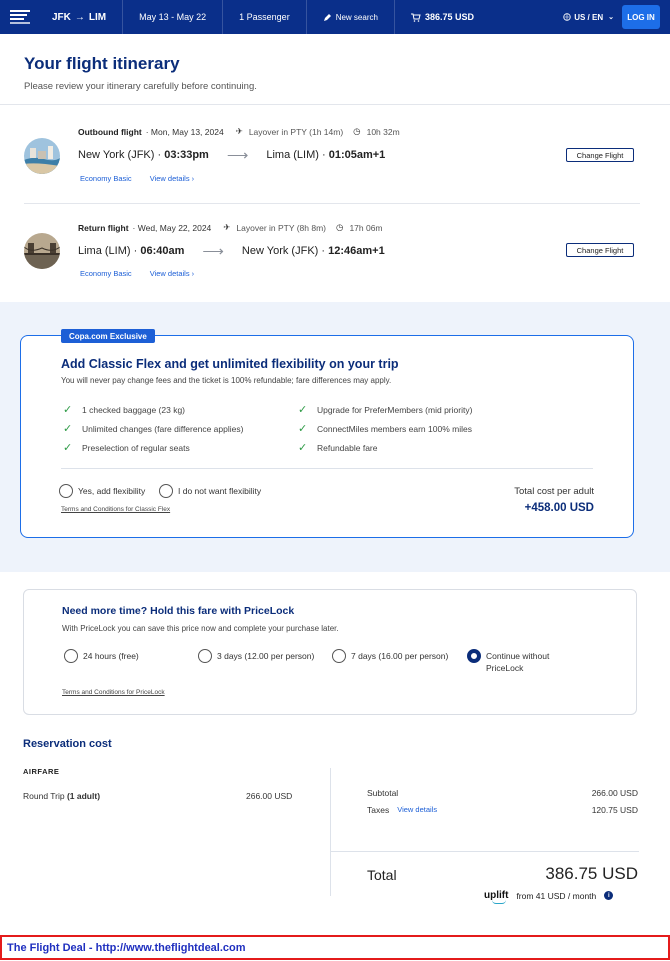  What do you see at coordinates (385, 429) in the screenshot?
I see `benefit-item: ✓ ConnectMiles members earn 100% miles` at bounding box center [385, 429].